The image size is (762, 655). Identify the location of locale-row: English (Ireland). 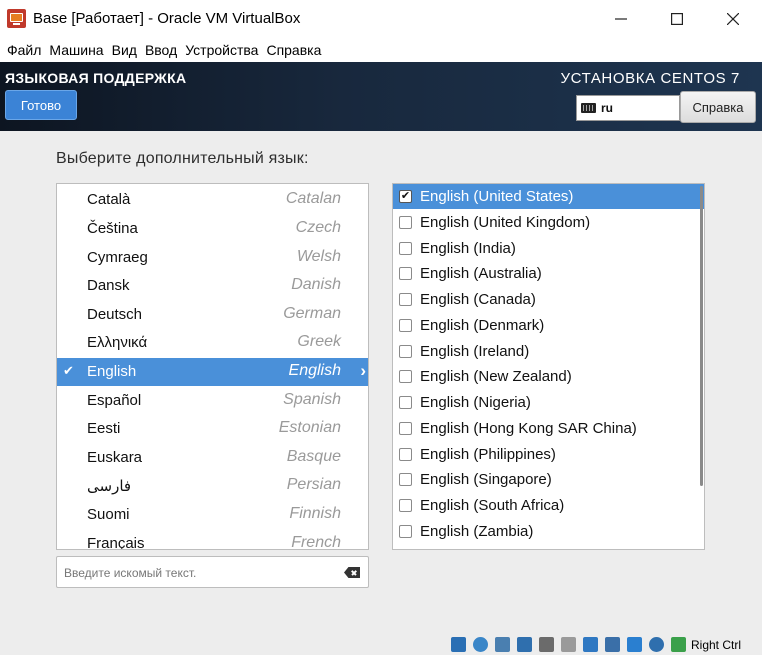
(548, 351).